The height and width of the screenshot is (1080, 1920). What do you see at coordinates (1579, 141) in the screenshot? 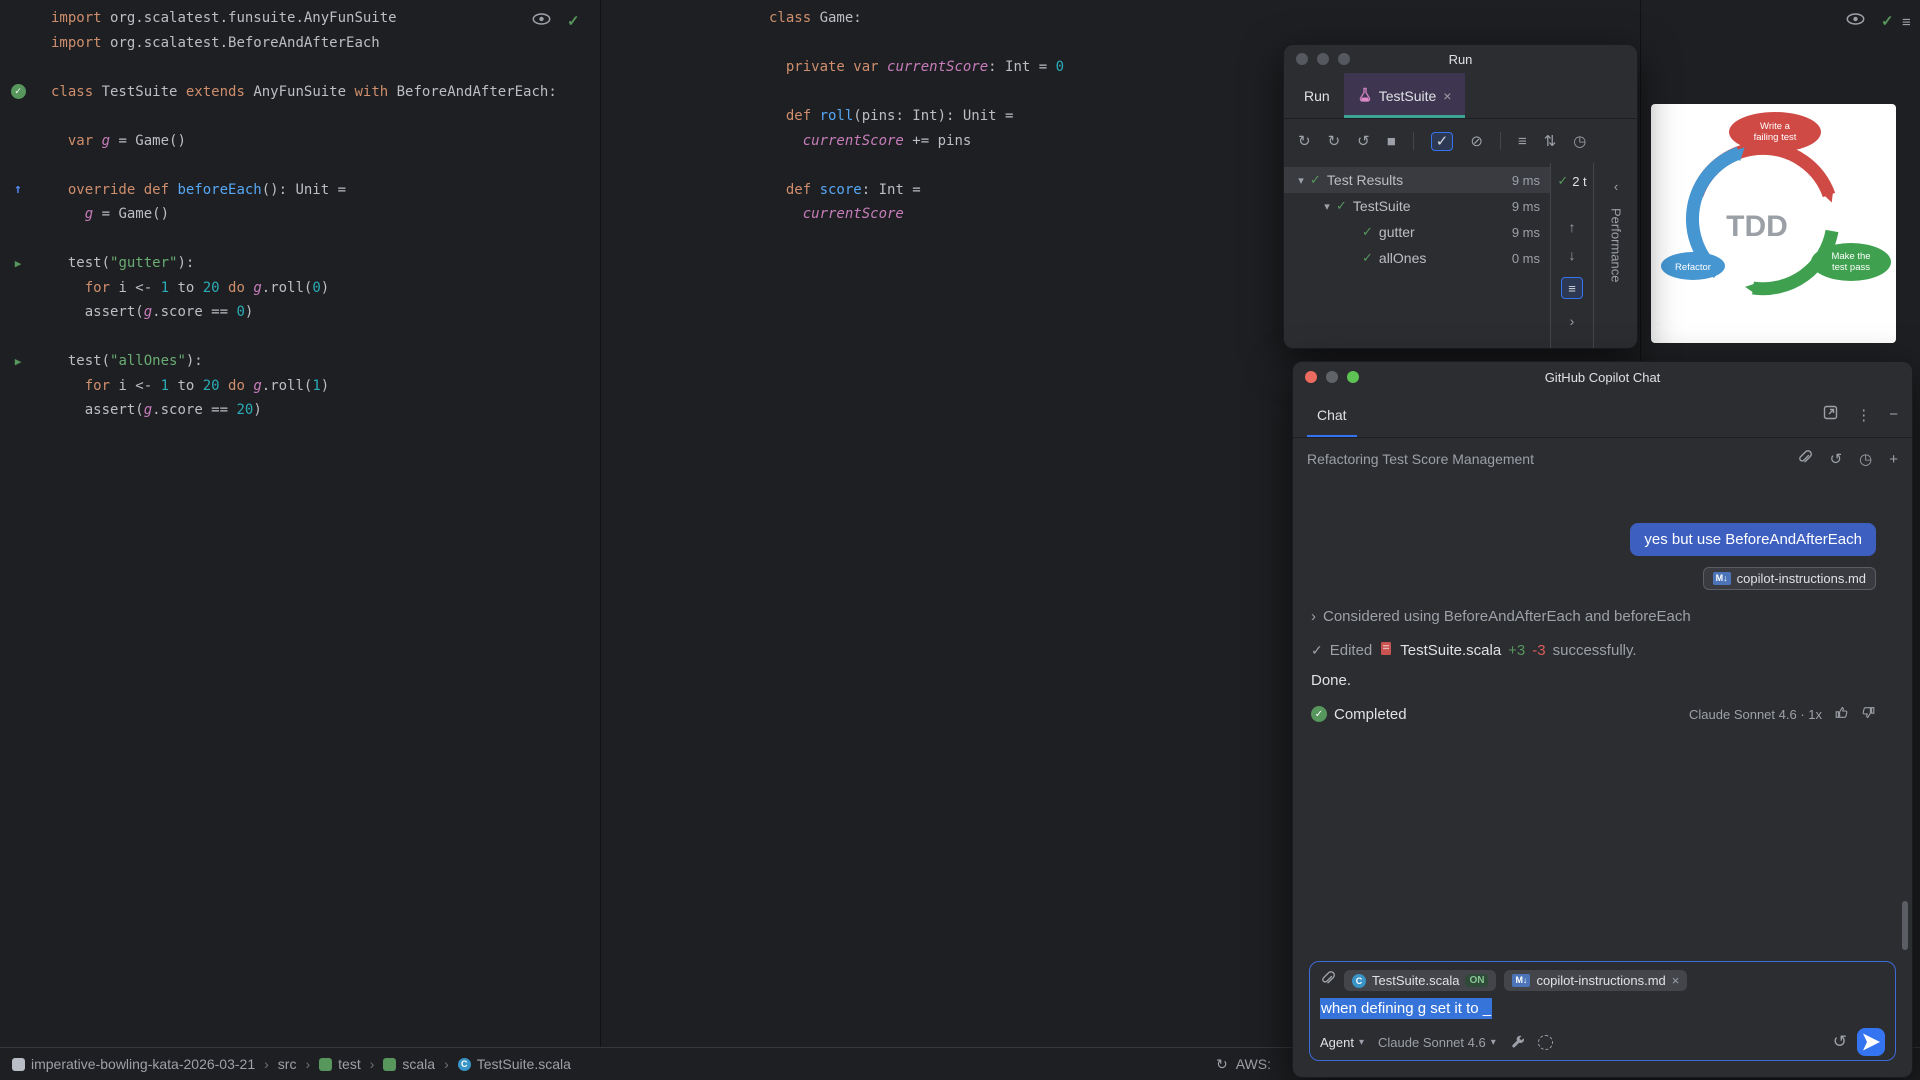
I see `test-history-icon: ◷` at bounding box center [1579, 141].